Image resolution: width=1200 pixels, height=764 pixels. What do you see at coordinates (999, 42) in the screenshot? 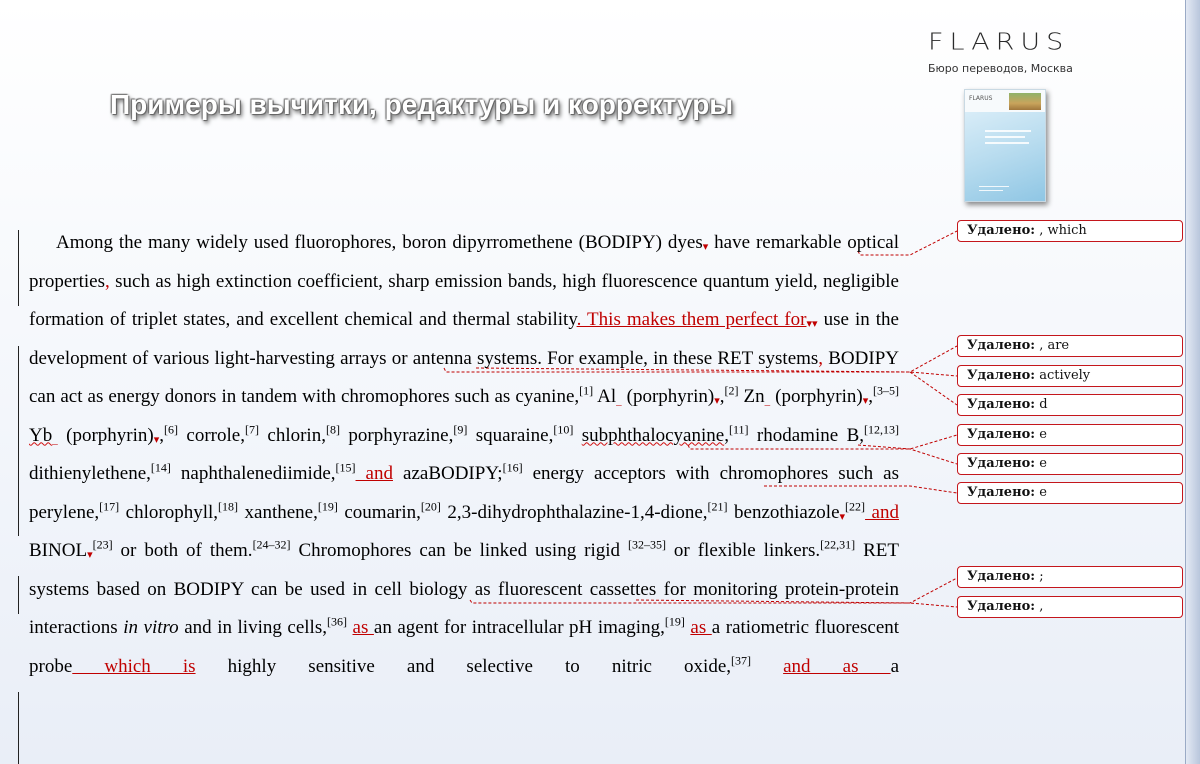
I see `logo-wordmark: FLARUS` at bounding box center [999, 42].